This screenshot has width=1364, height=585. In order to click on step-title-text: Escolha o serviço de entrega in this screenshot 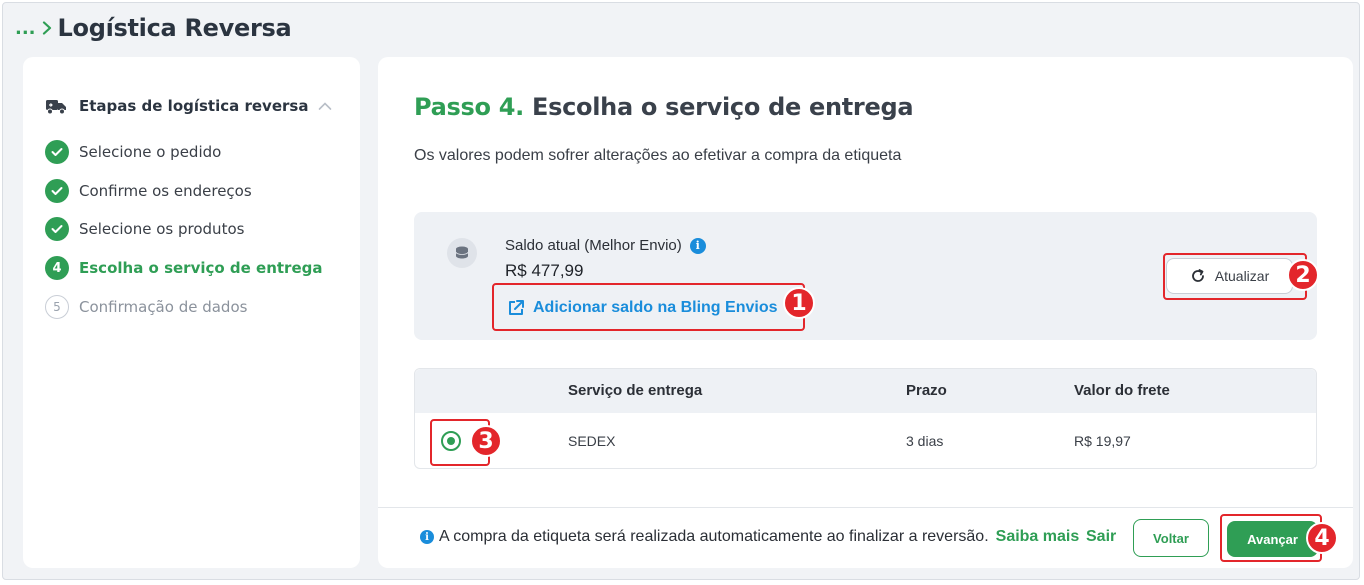, I will do `click(723, 107)`.